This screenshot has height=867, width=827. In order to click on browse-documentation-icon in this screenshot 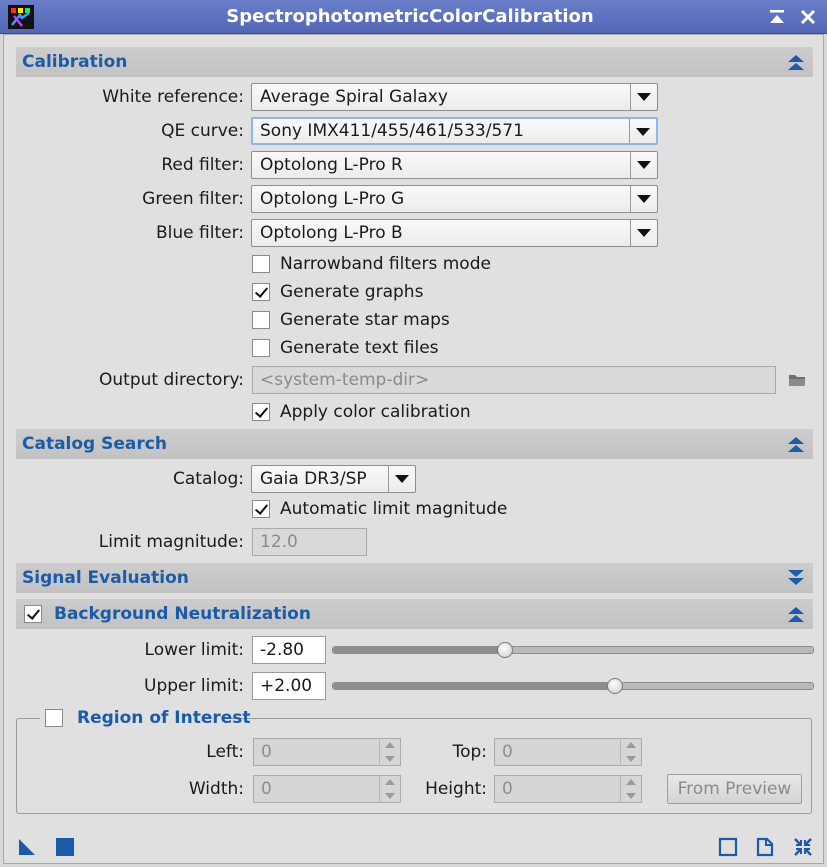, I will do `click(728, 847)`.